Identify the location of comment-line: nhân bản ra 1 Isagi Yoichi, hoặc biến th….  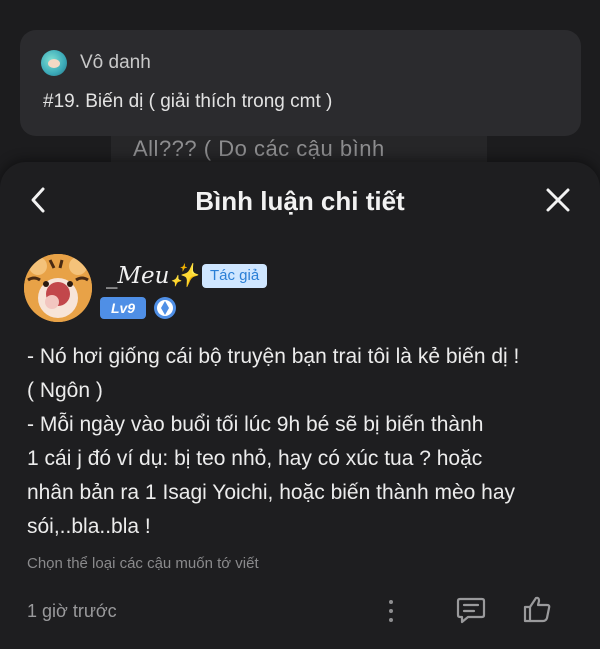
(271, 492).